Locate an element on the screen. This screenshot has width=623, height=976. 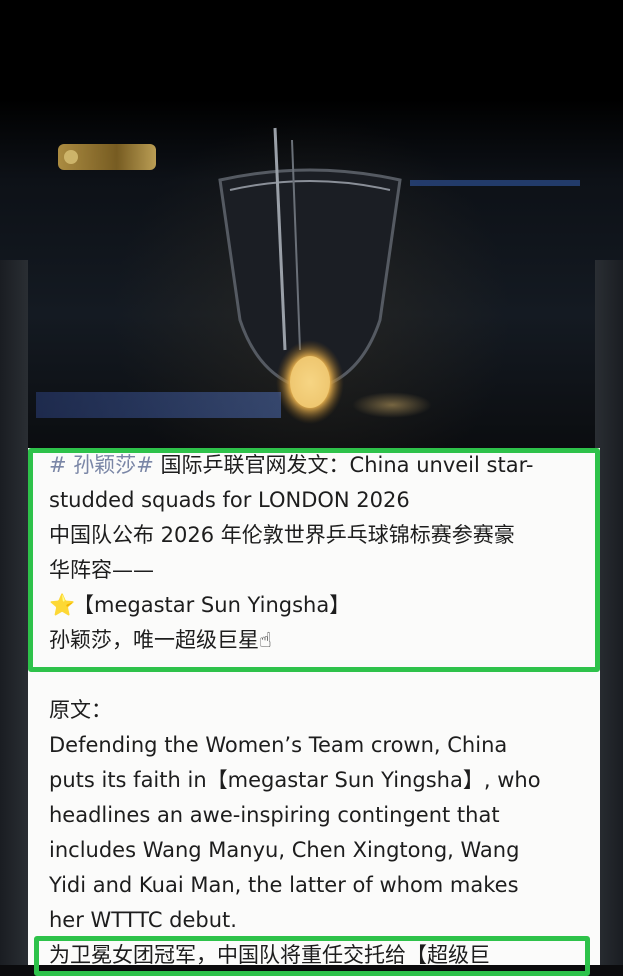
star-icon: ⭐ is located at coordinates (62, 605).